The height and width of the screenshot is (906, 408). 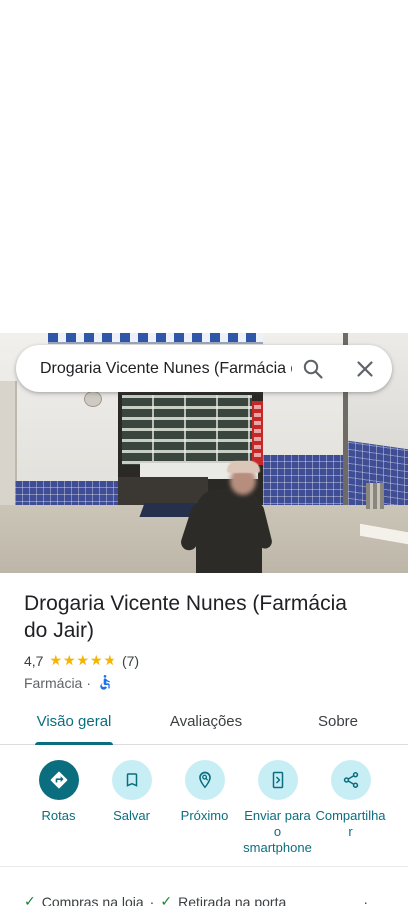 I want to click on rating-row: 4,7 ★ ★ ★ ★ ★ ★ ★ ★ ★ ★ (7), so click(x=81, y=661).